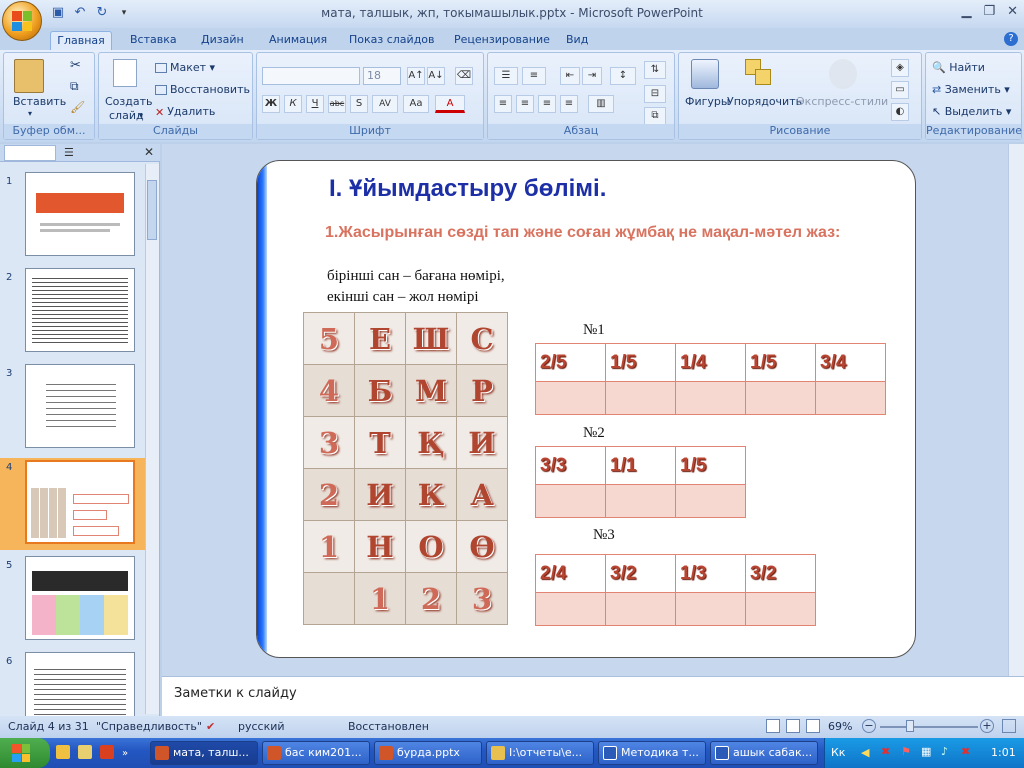 This screenshot has width=1024, height=768. I want to click on thumbnail-3: 3, so click(72, 410).